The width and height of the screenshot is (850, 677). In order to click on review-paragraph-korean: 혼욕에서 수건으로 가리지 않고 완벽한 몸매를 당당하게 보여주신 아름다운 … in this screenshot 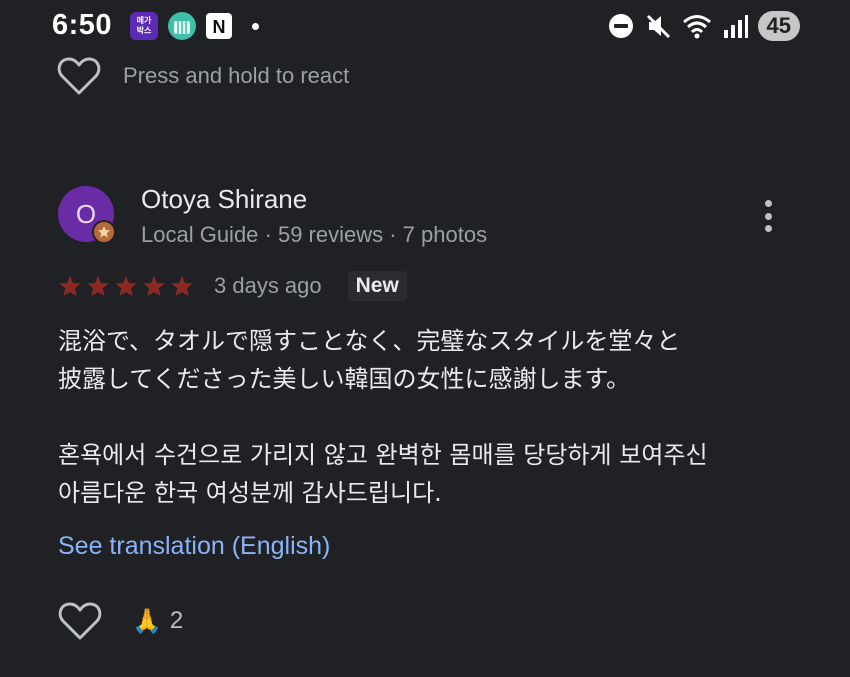, I will do `click(383, 474)`.